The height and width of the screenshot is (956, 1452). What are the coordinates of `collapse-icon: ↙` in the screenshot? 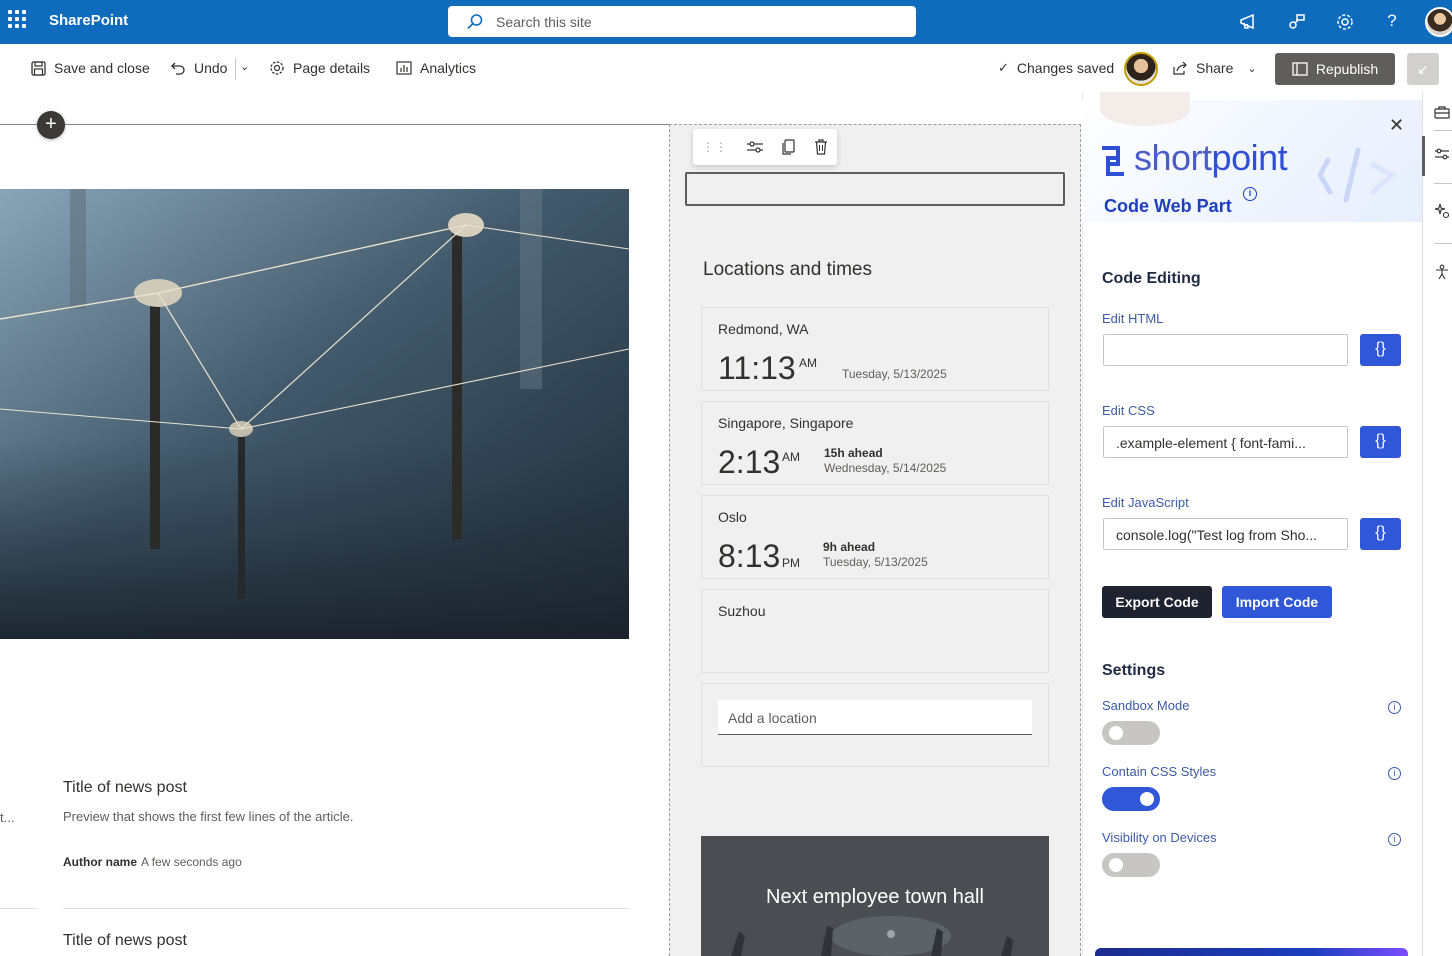 It's located at (1423, 69).